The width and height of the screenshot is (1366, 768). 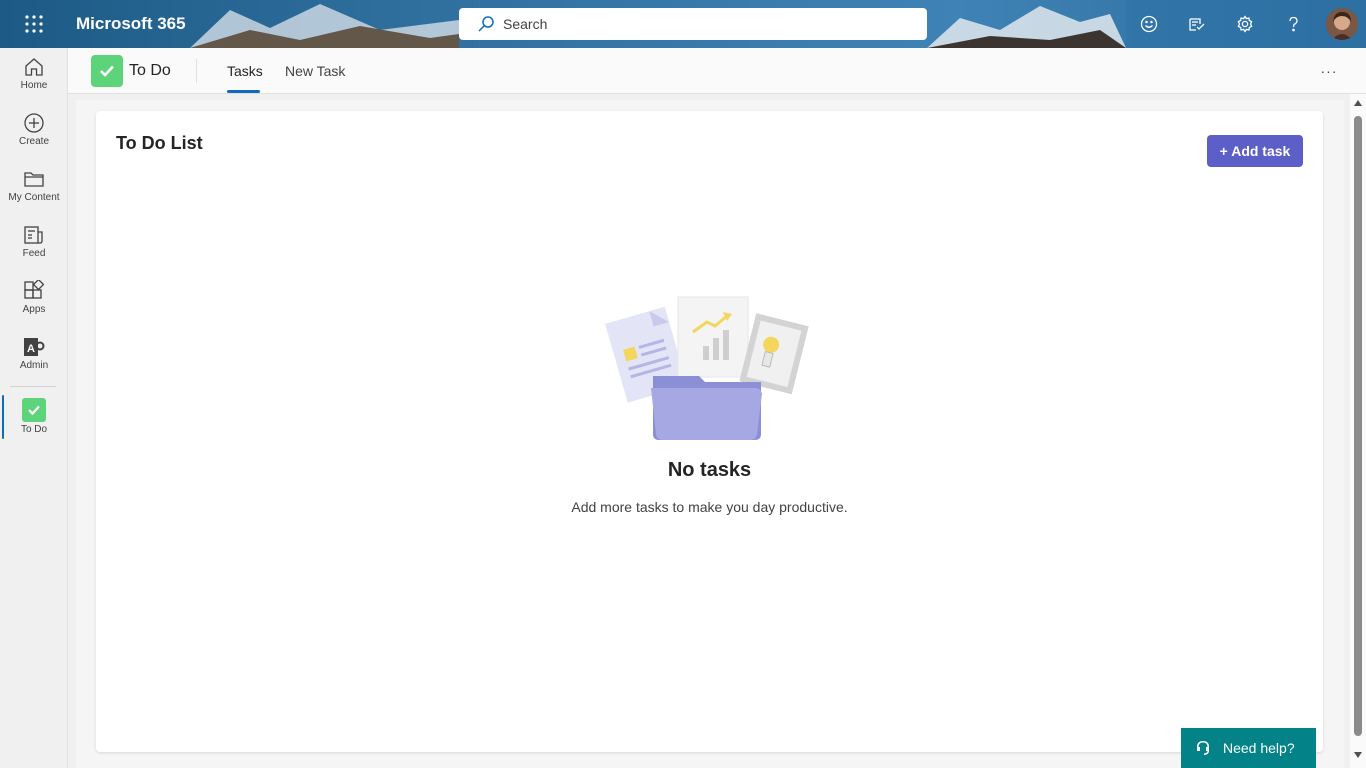 I want to click on help-button, so click(x=1293, y=24).